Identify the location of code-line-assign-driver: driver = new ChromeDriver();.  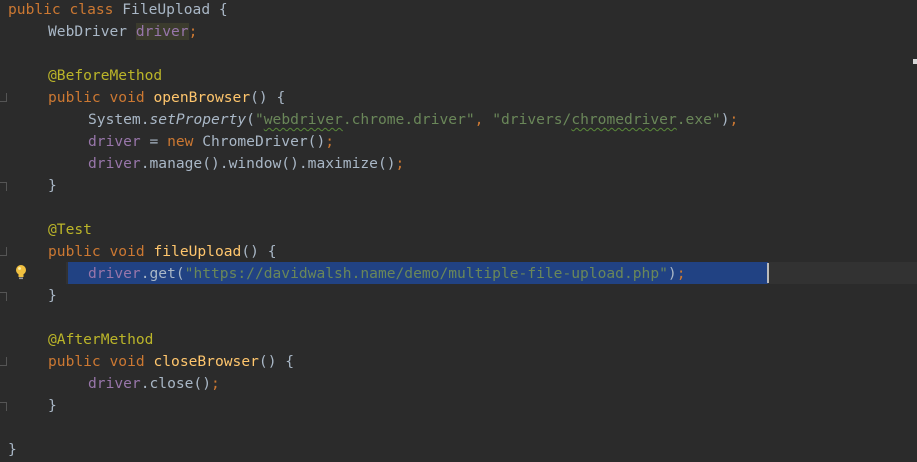
(211, 143).